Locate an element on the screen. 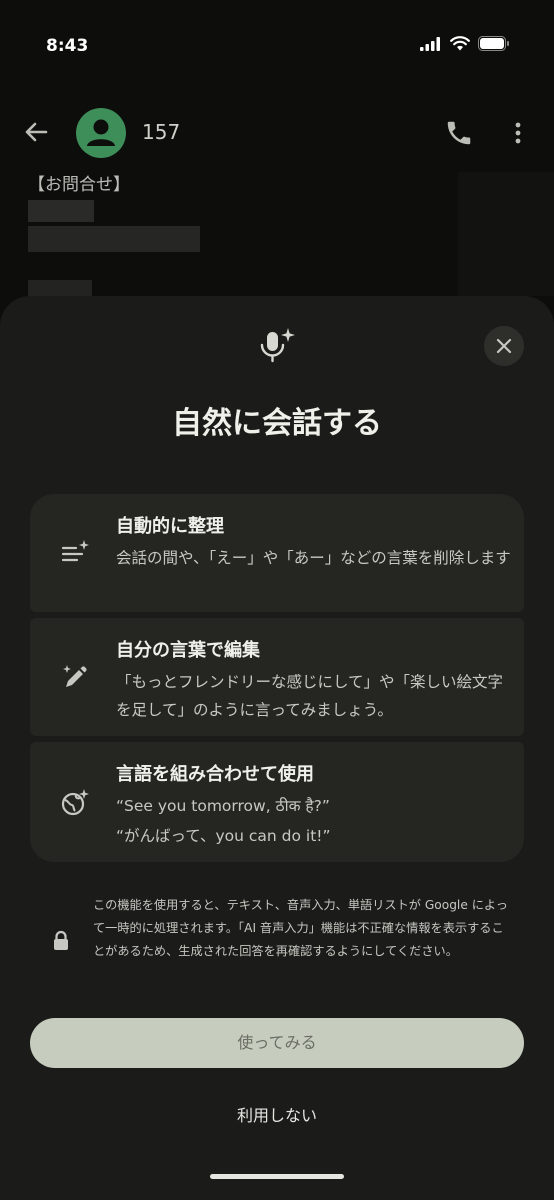 Image resolution: width=554 pixels, height=1200 pixels. decline-button: 利用しない is located at coordinates (277, 1116).